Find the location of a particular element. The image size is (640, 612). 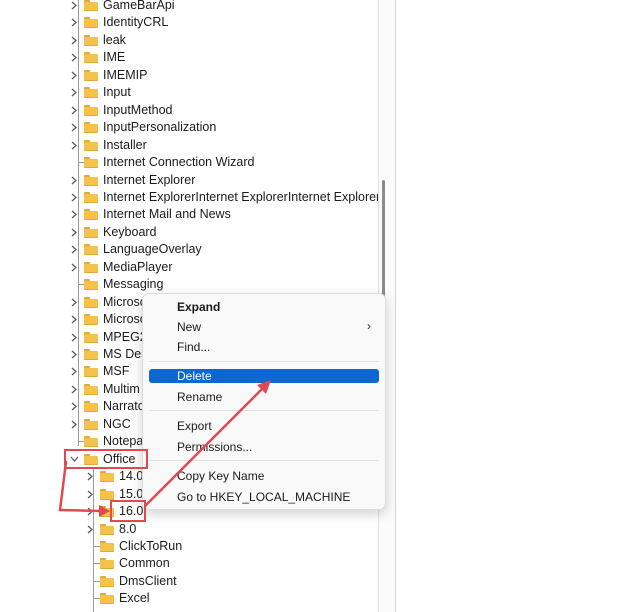

menu-item-expand: Expand is located at coordinates (264, 306).